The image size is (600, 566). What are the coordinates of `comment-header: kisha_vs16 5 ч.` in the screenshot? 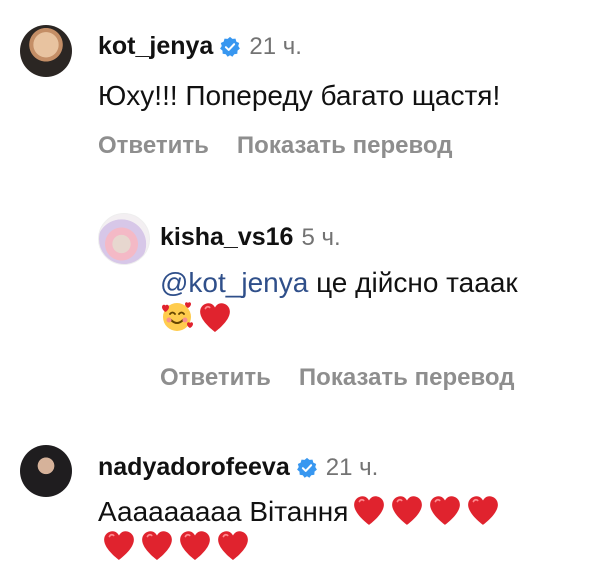 It's located at (250, 237).